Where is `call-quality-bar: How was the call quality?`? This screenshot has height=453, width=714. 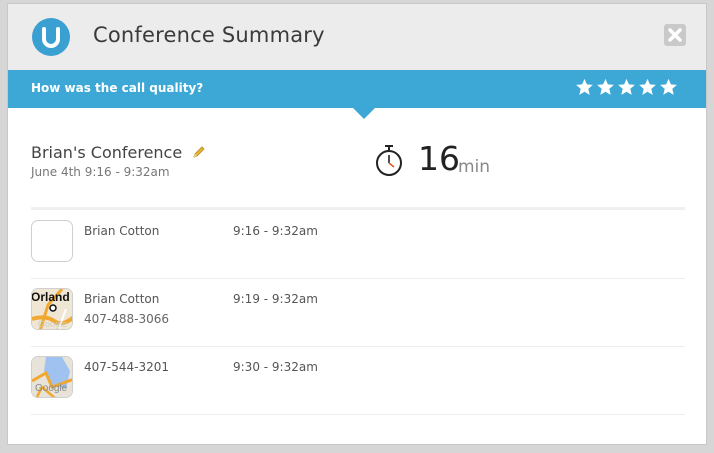 call-quality-bar: How was the call quality? is located at coordinates (357, 89).